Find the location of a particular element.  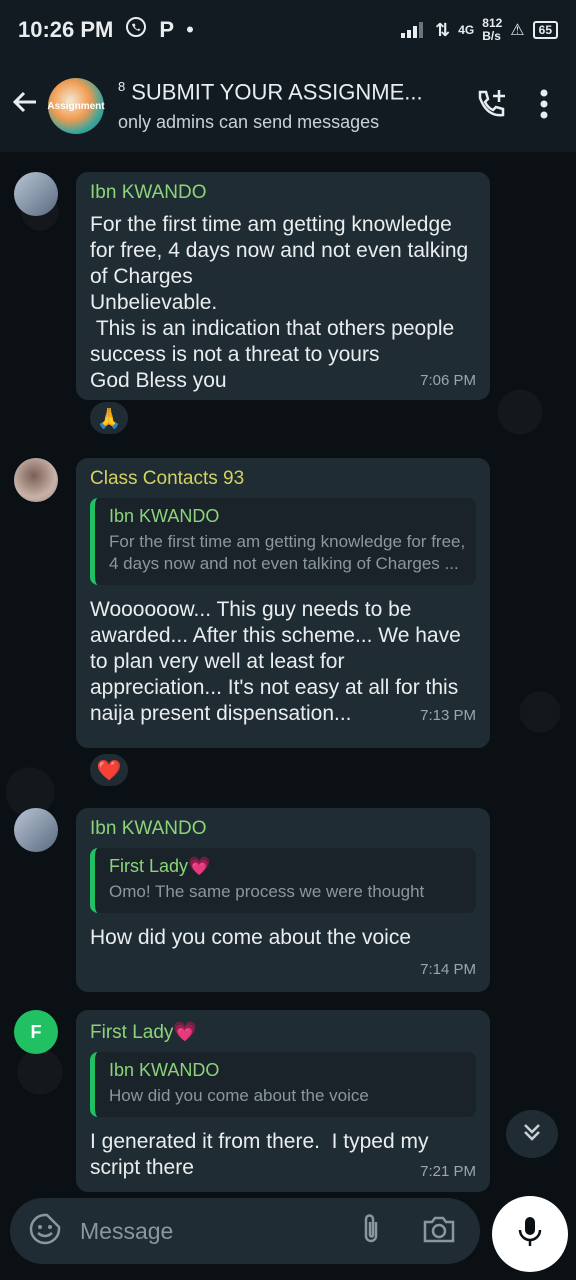

reaction-emoji: 🙏 is located at coordinates (109, 418).